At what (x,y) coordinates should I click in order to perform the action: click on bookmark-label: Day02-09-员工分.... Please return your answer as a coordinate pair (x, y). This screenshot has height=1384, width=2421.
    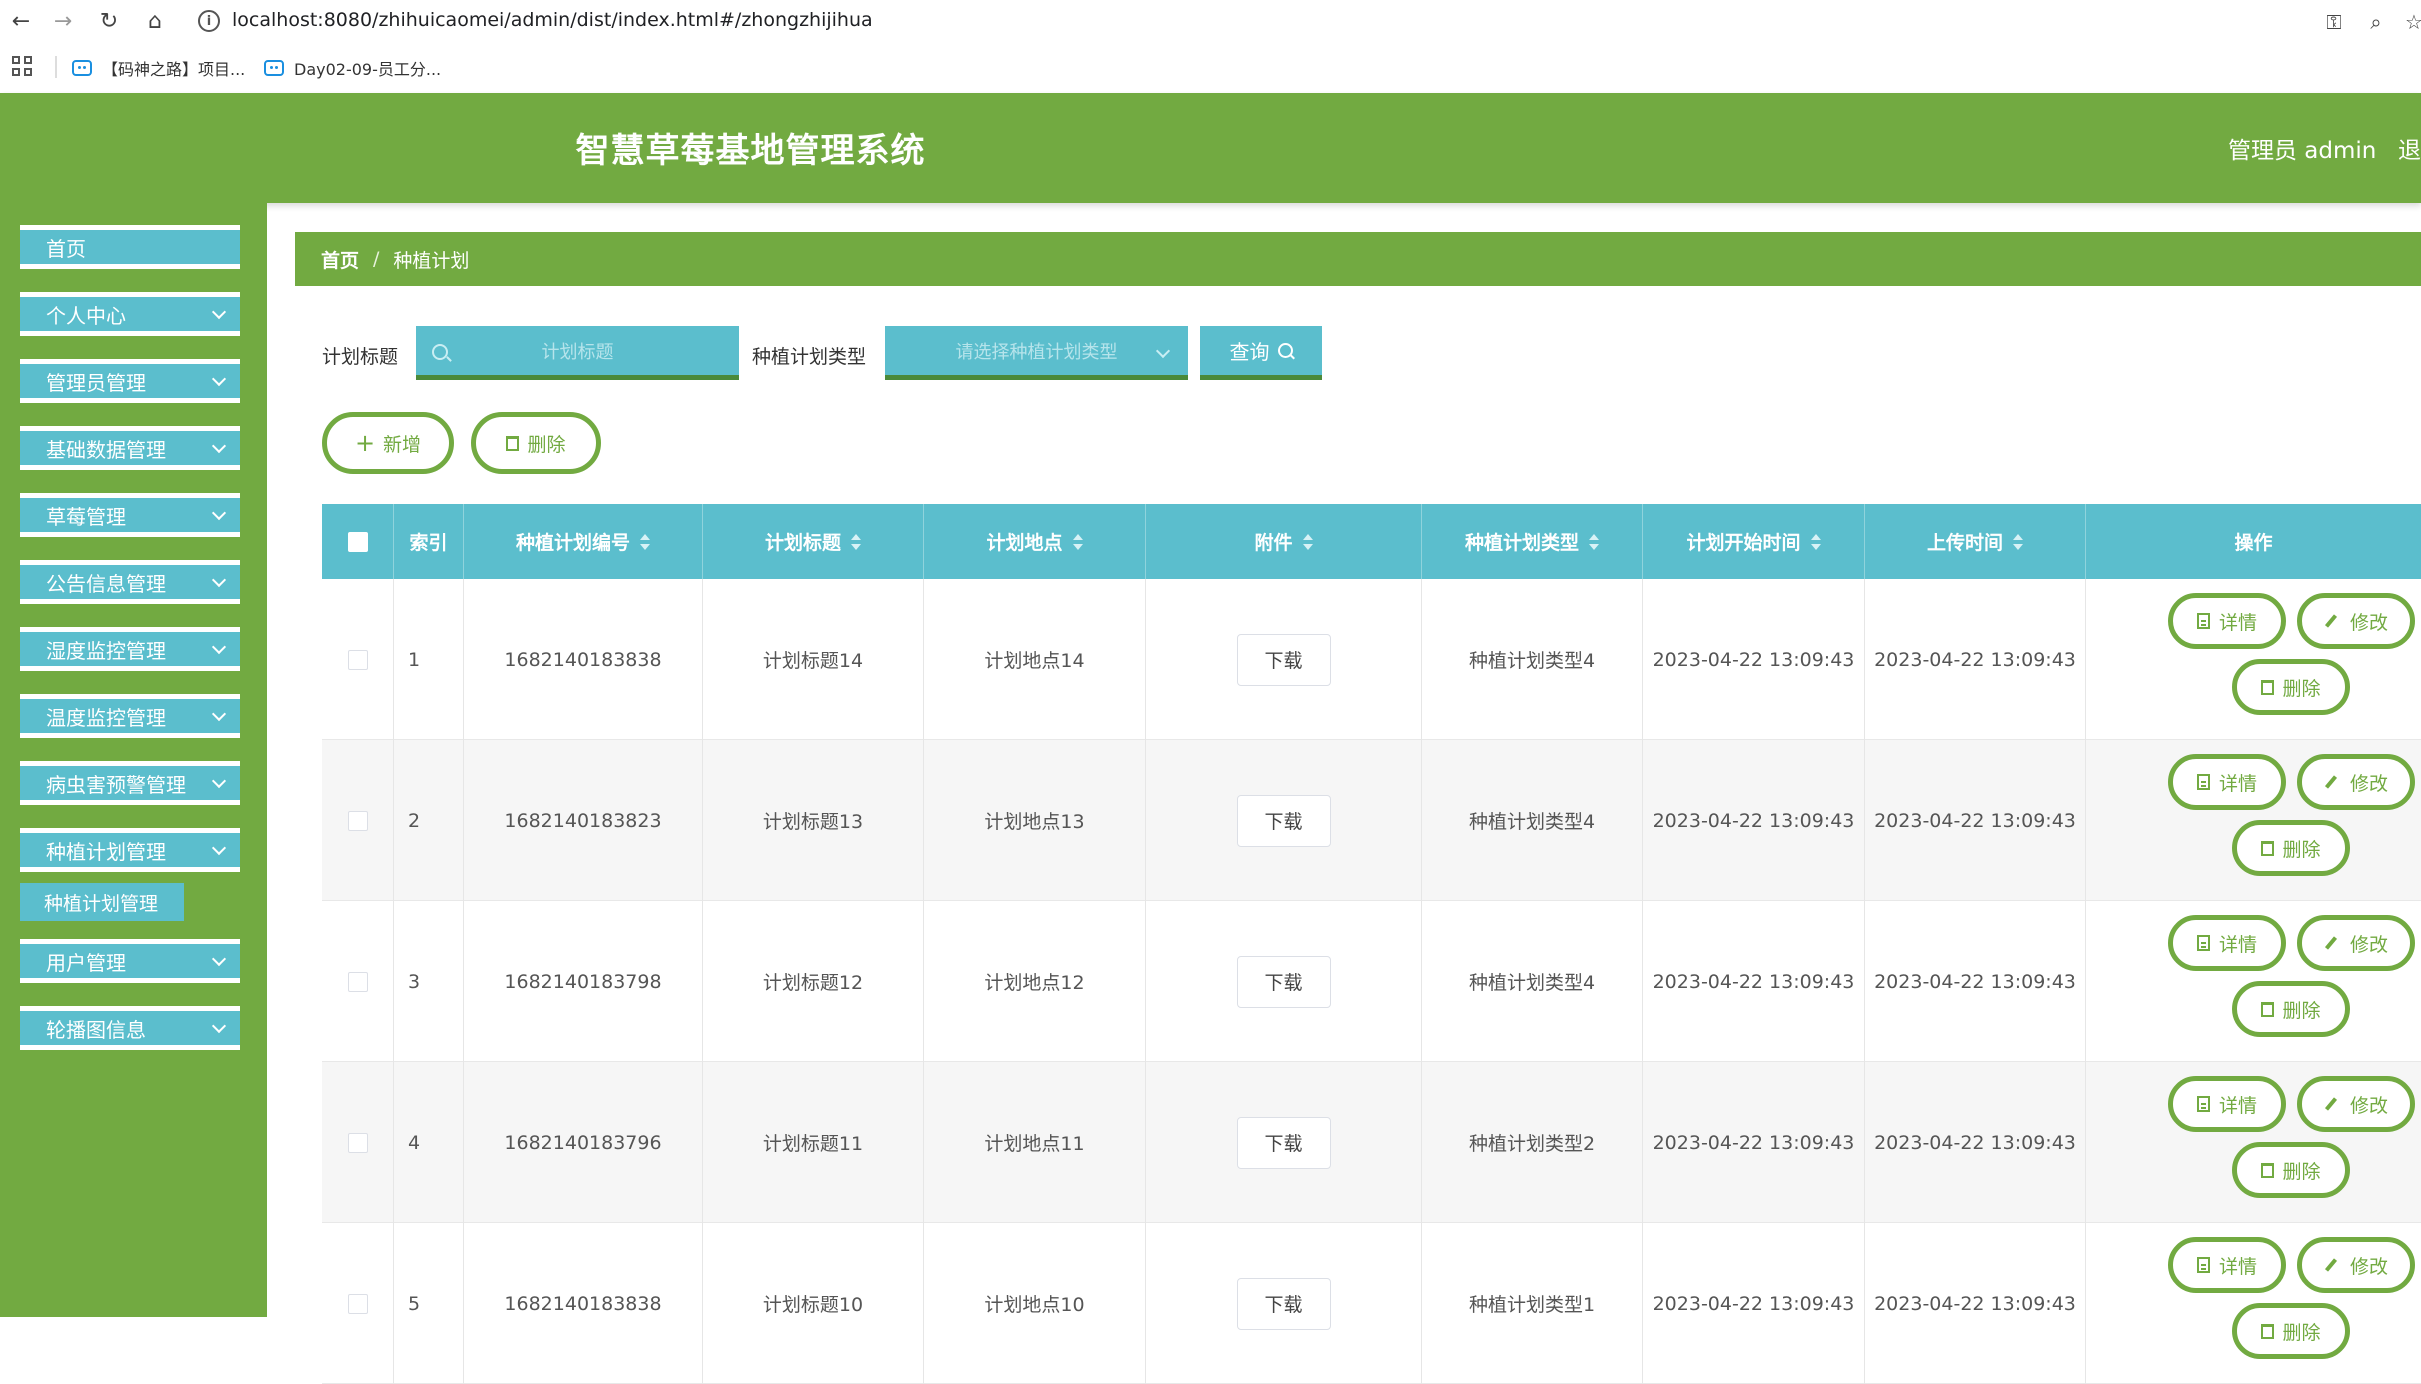
    Looking at the image, I should click on (368, 69).